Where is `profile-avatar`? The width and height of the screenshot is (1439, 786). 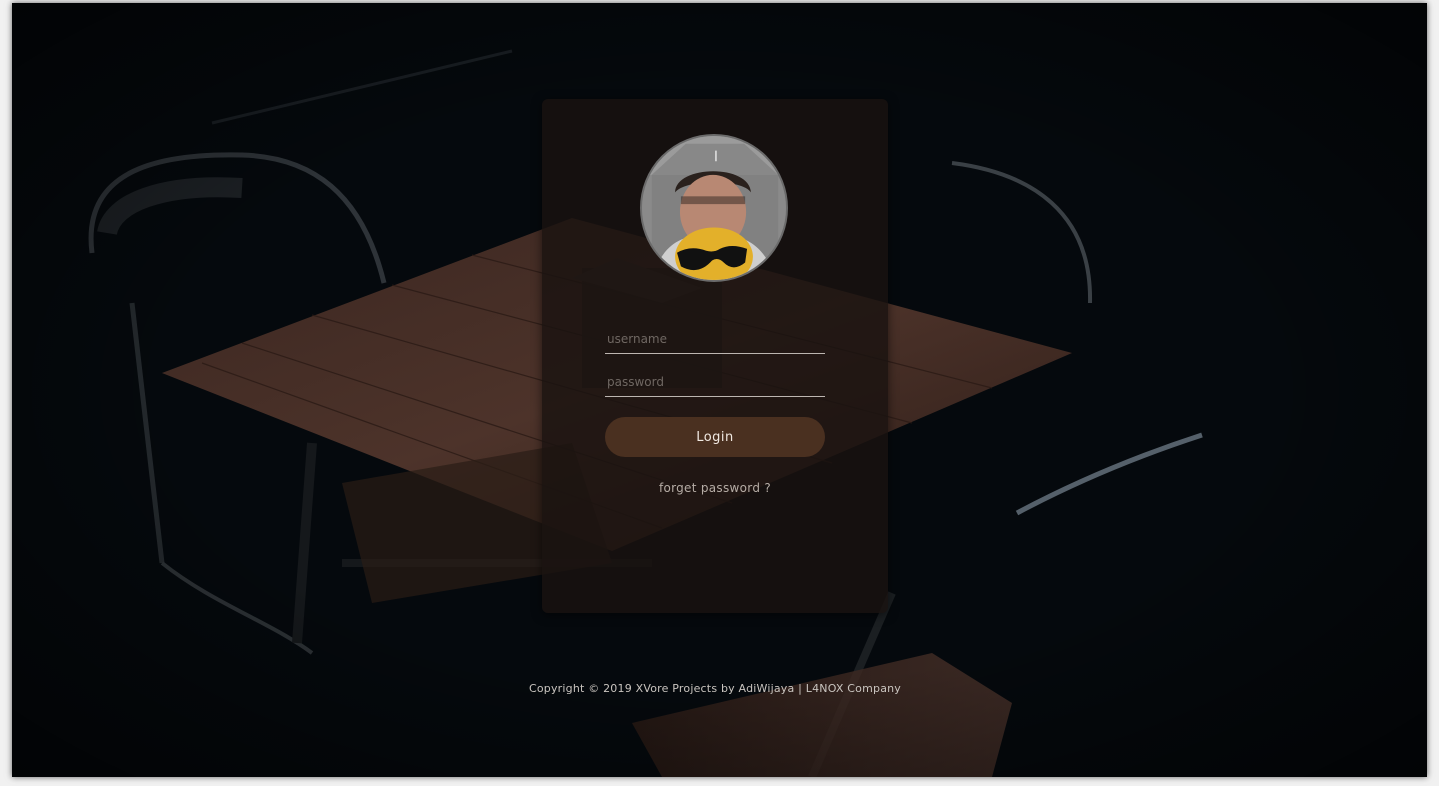 profile-avatar is located at coordinates (714, 208).